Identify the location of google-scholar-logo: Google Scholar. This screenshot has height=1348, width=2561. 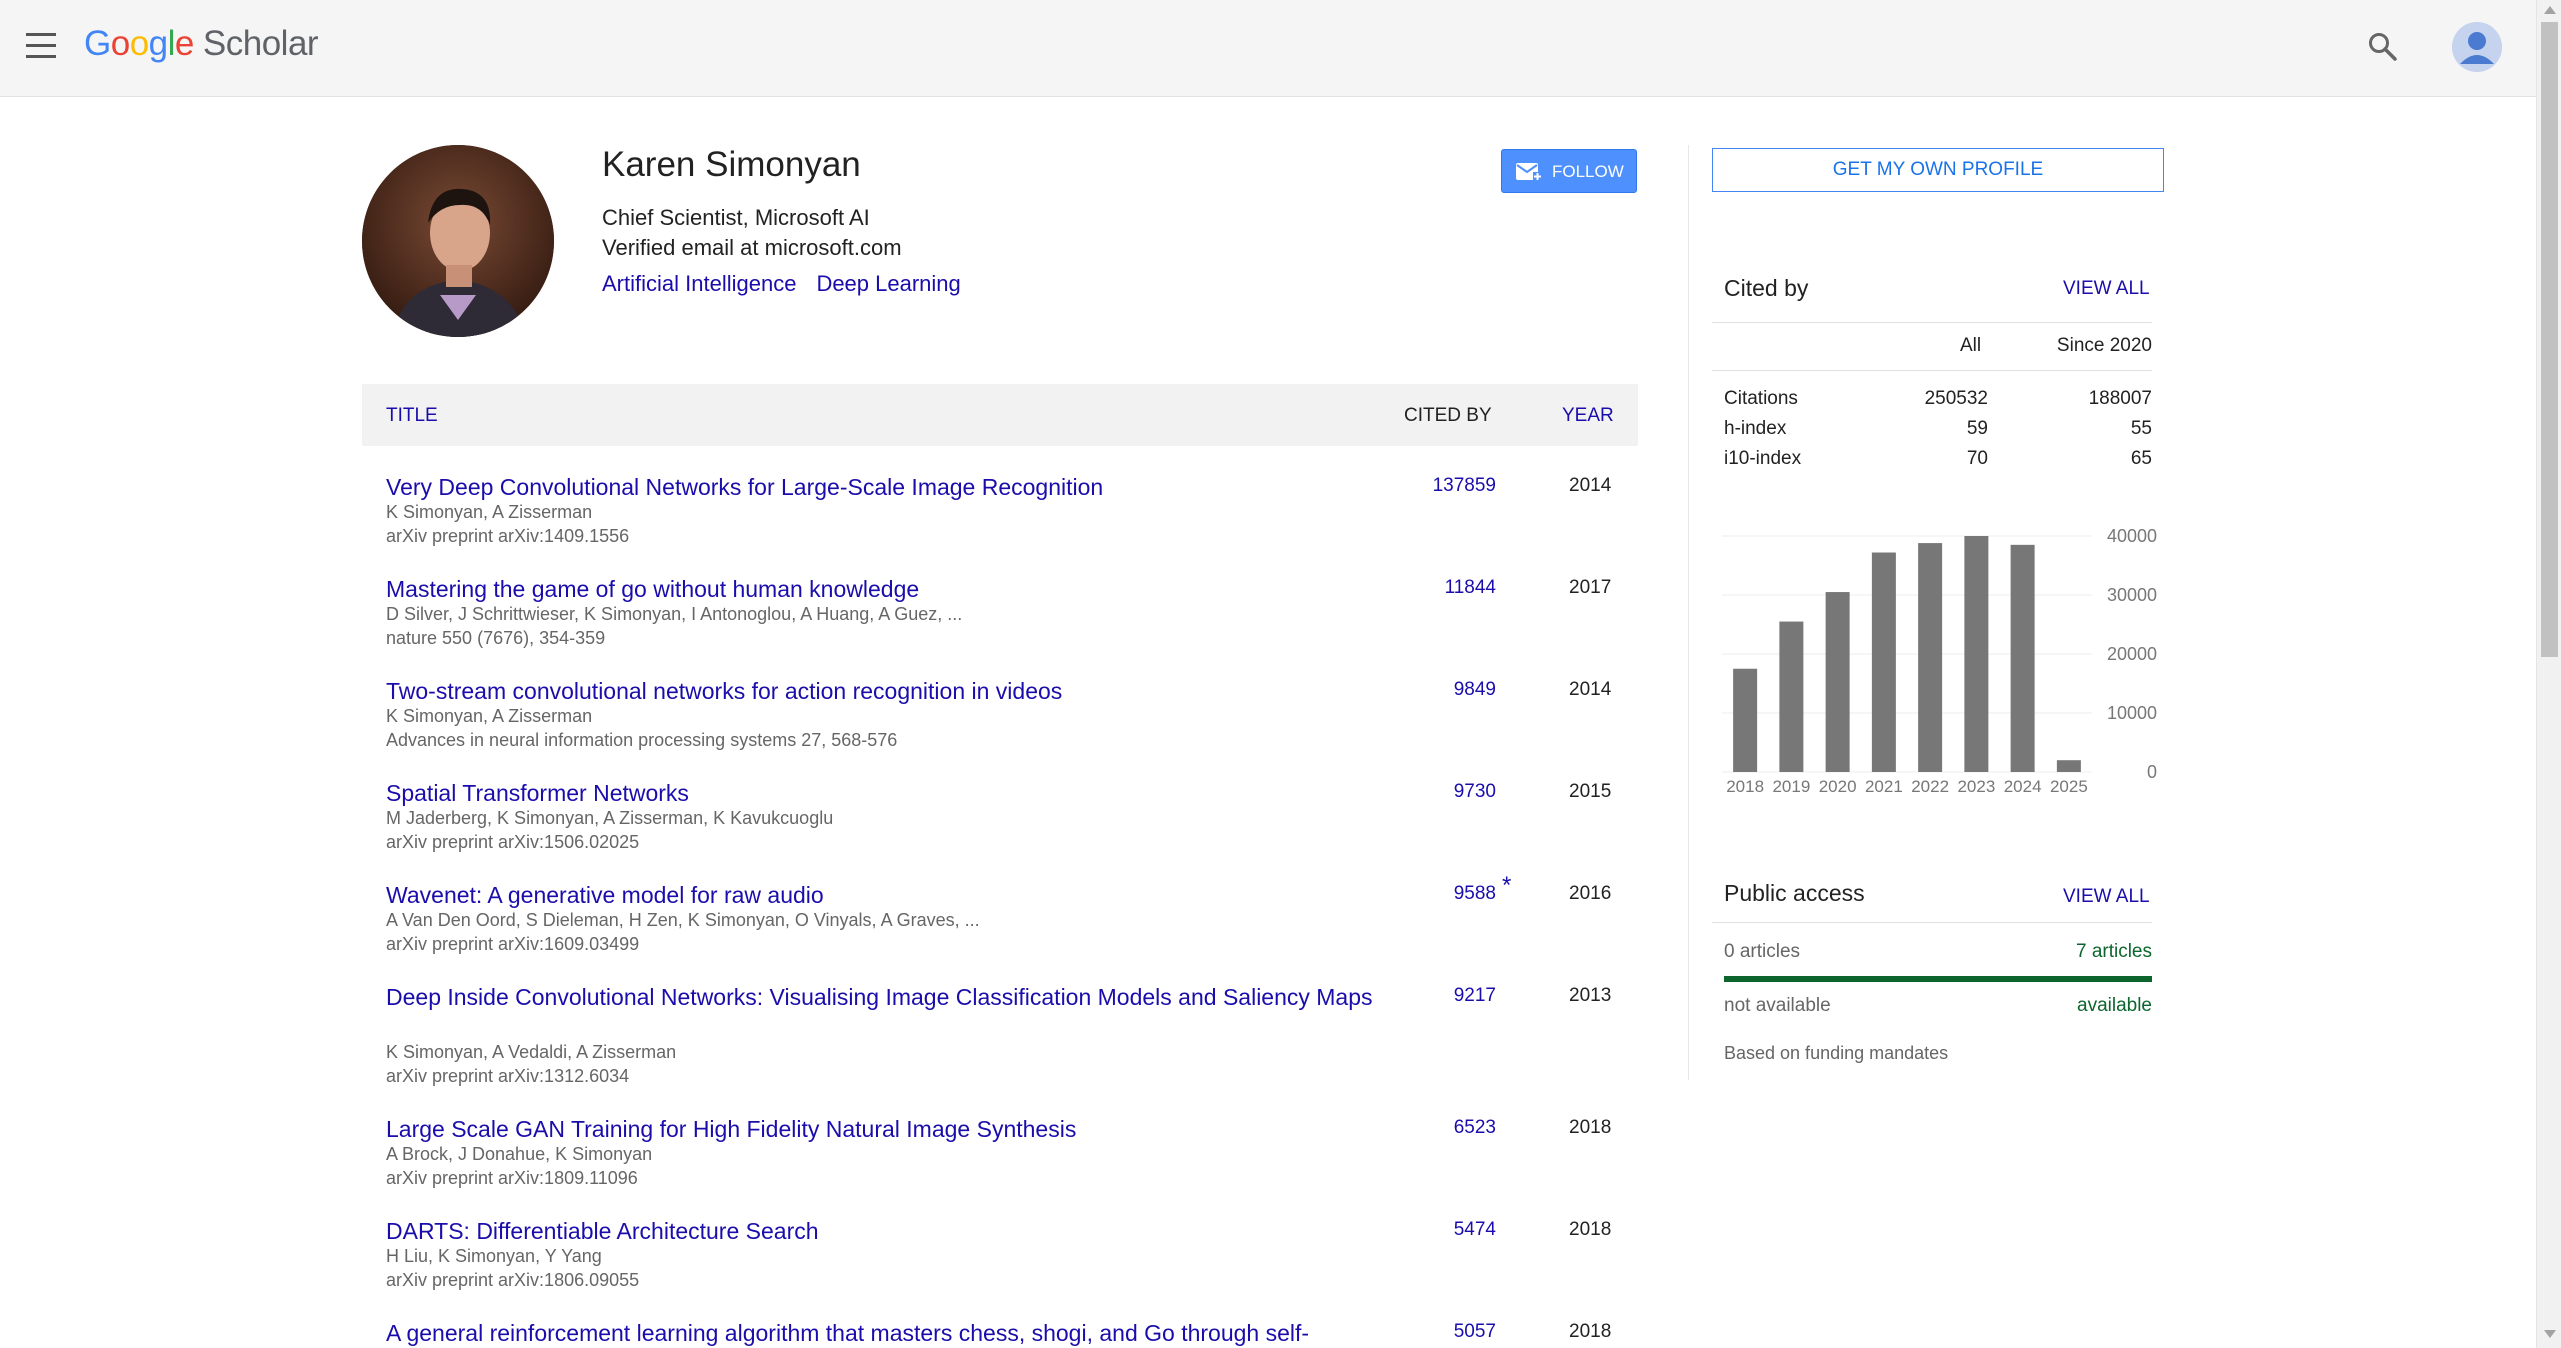
(201, 44).